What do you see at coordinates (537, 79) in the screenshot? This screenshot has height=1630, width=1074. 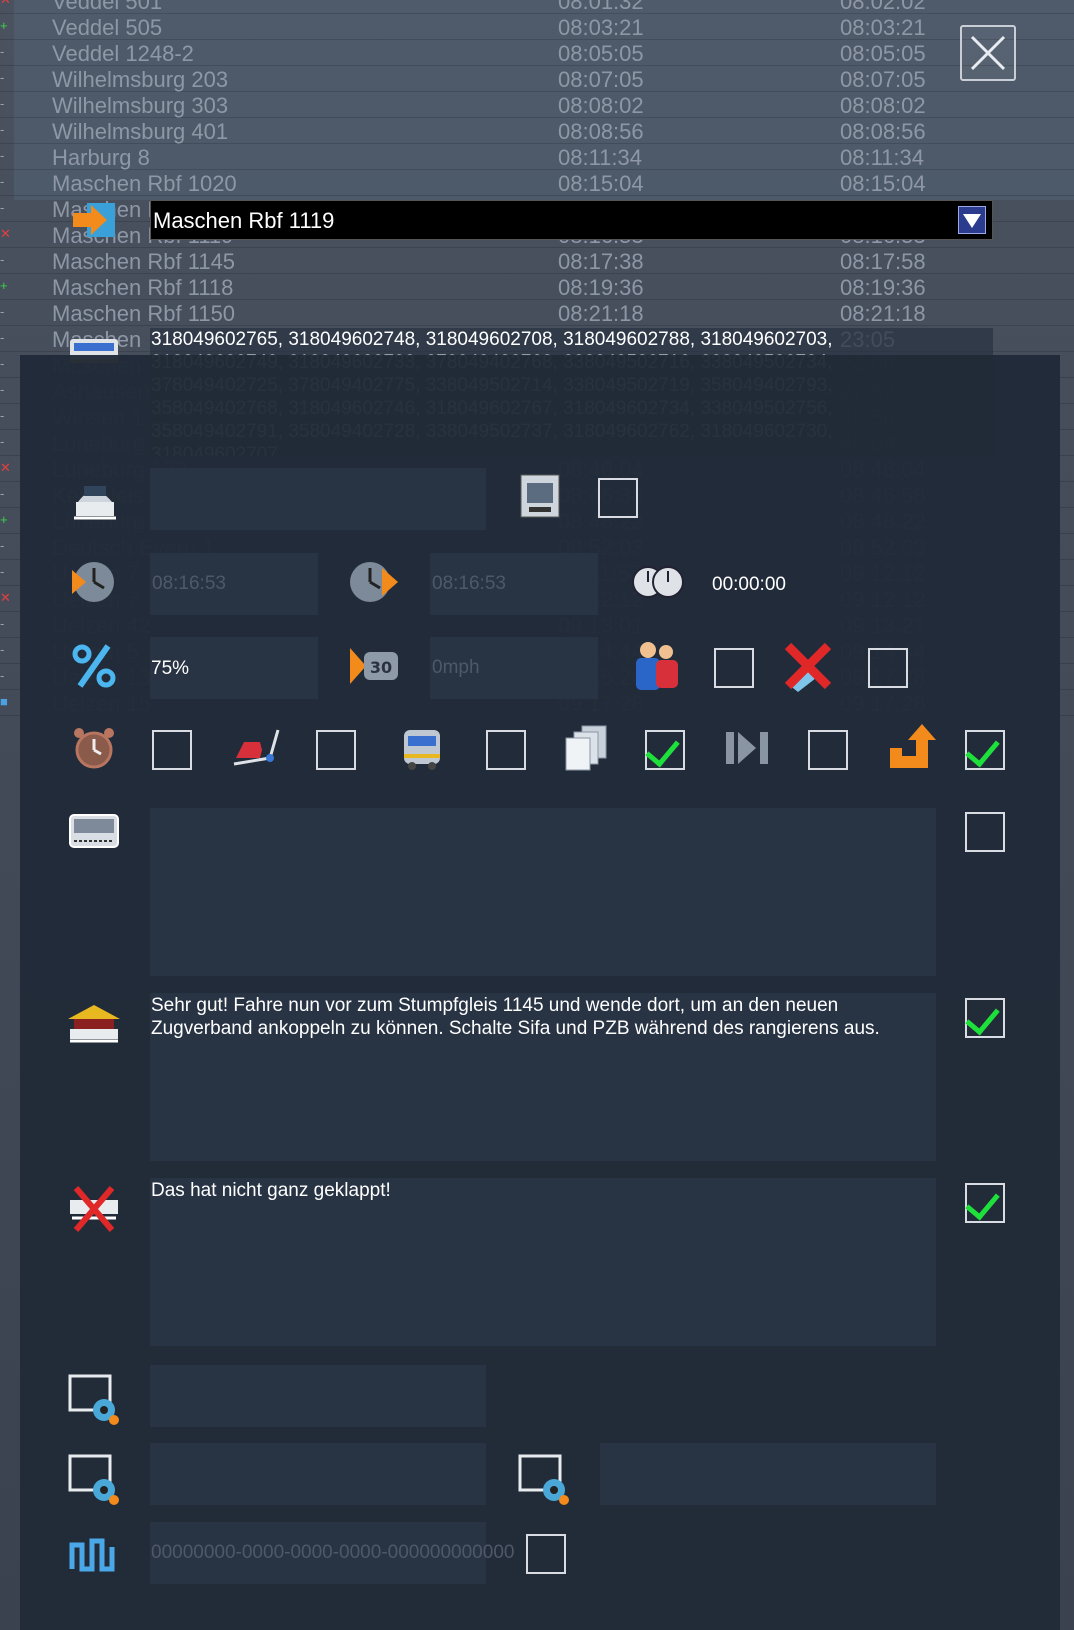 I see `timetable-row: - Wilhelmsburg 203 08:07:05 08:07:05` at bounding box center [537, 79].